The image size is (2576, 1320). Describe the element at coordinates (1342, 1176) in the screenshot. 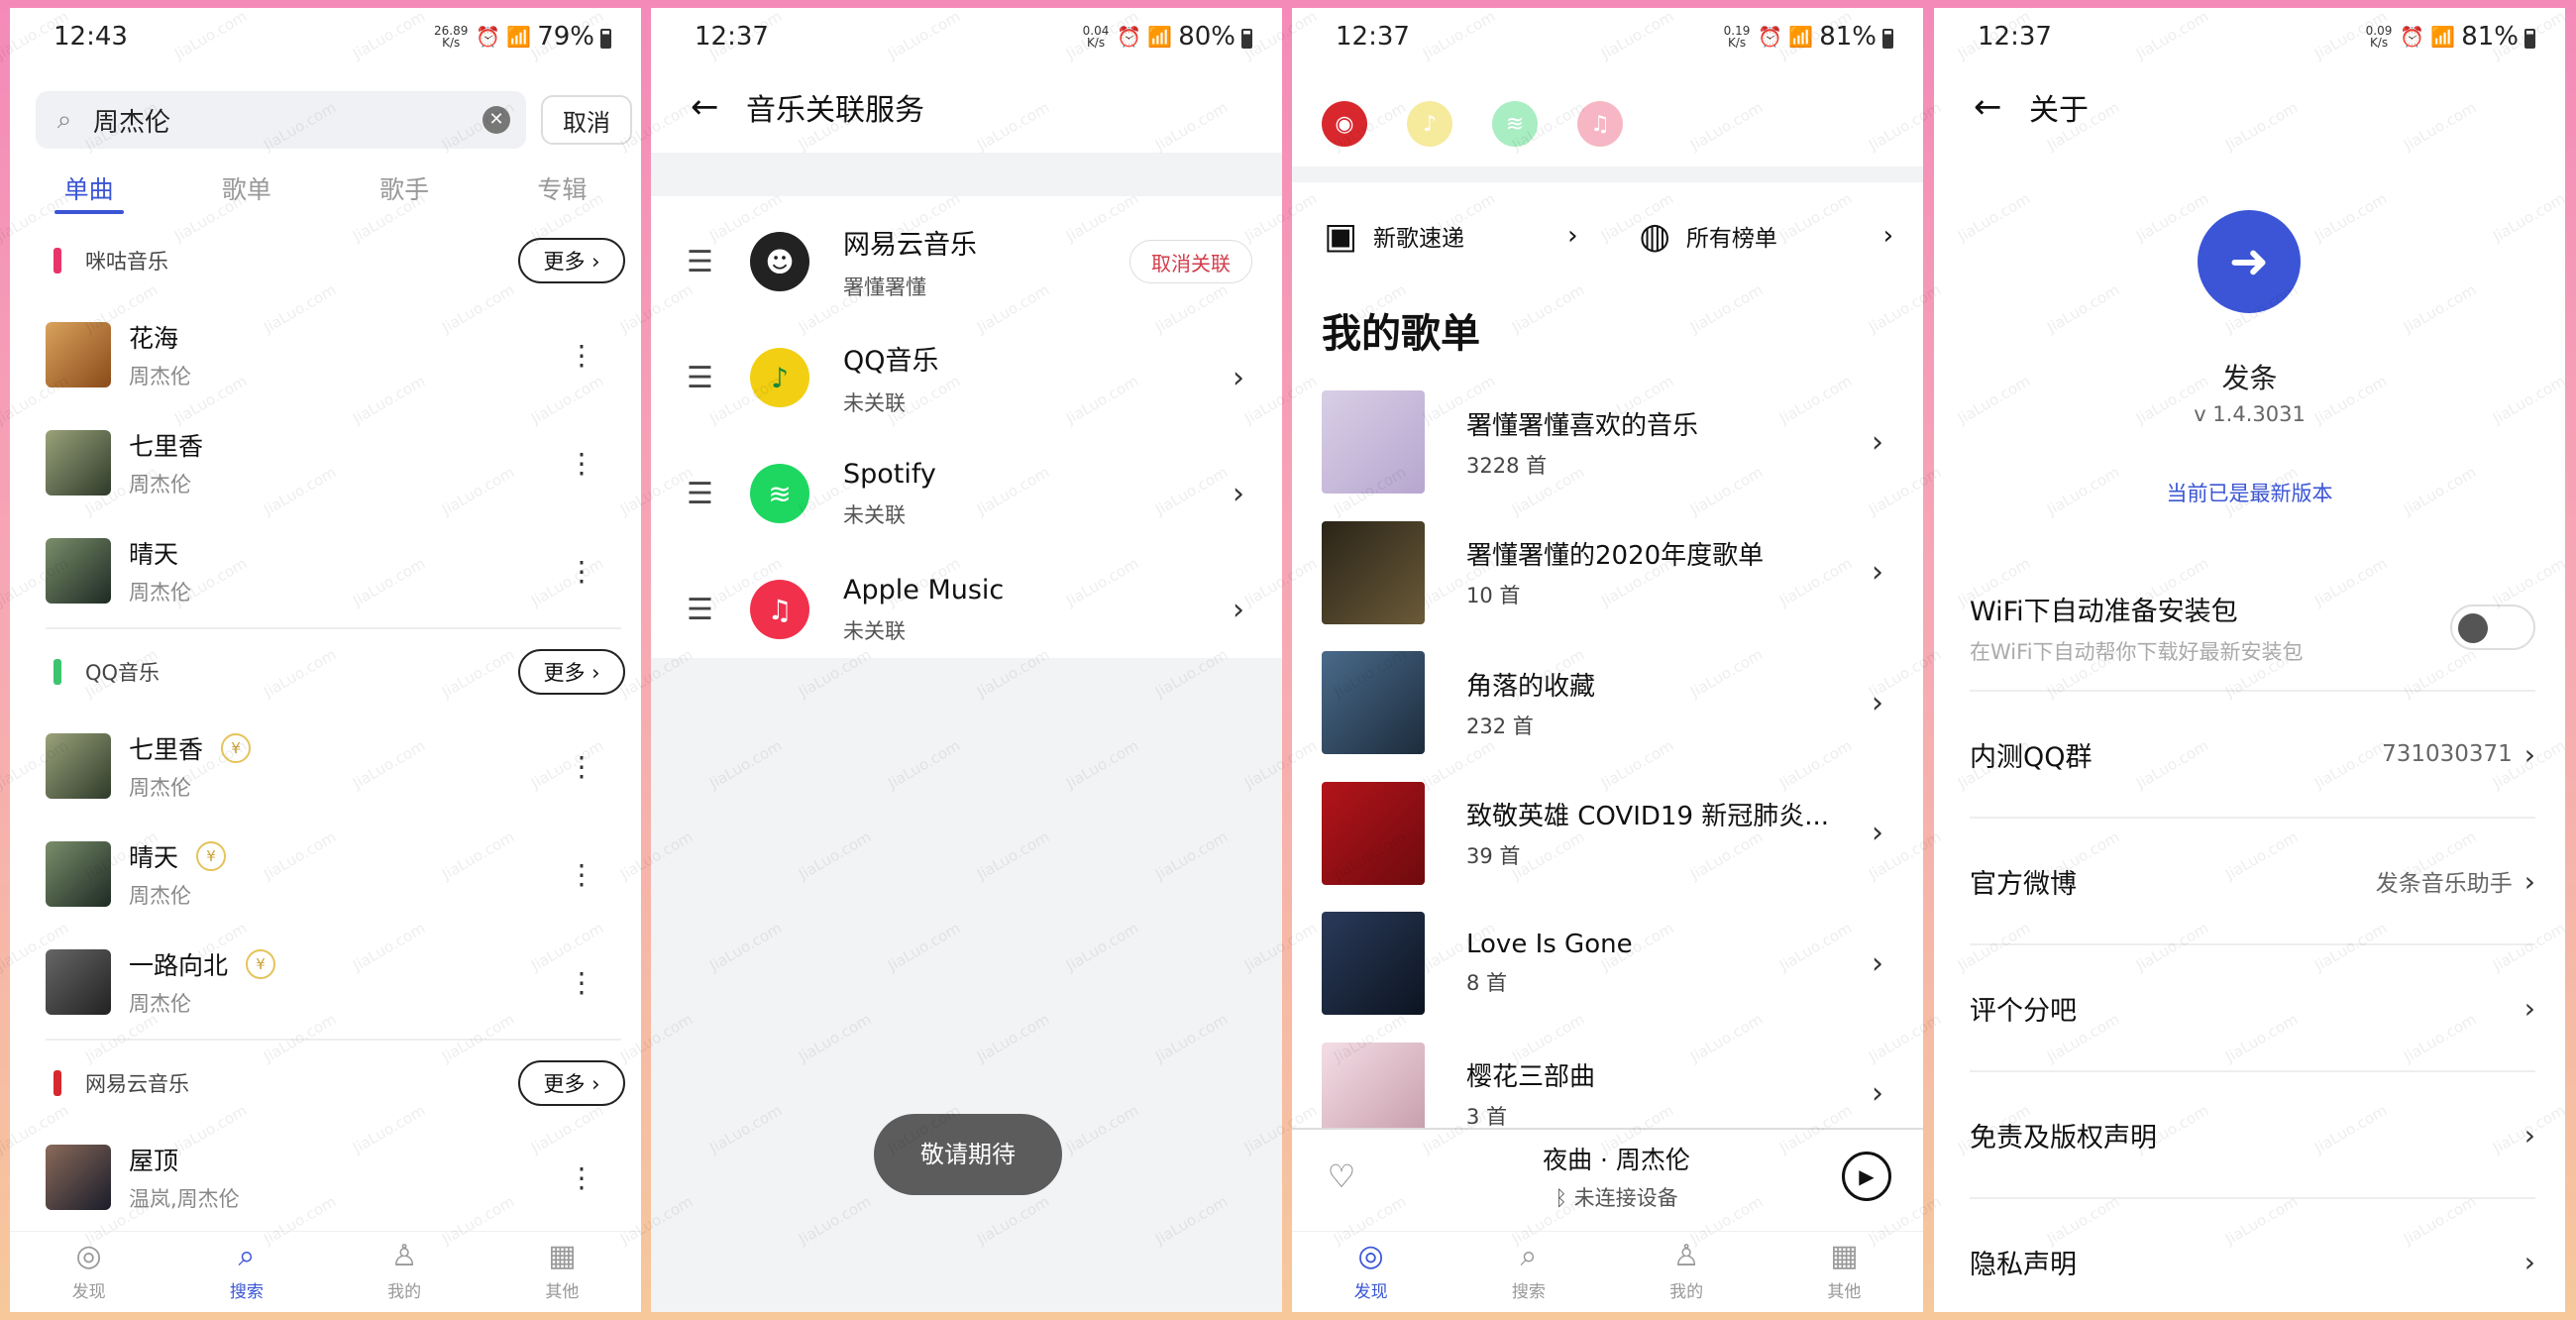

I see `heart-add-icon: ♡` at that location.